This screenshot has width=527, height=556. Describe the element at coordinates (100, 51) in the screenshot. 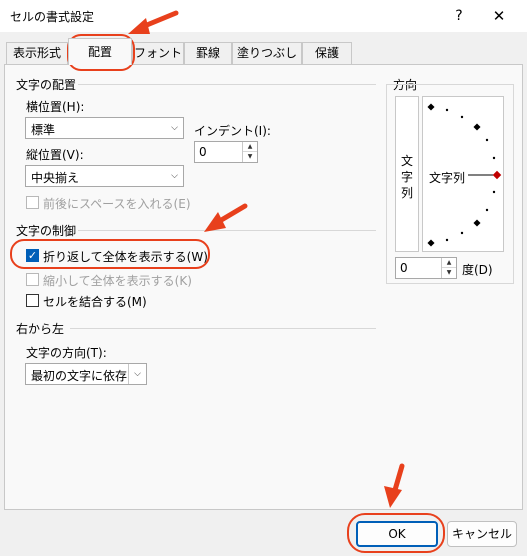

I see `tab-alignment: 配置` at that location.